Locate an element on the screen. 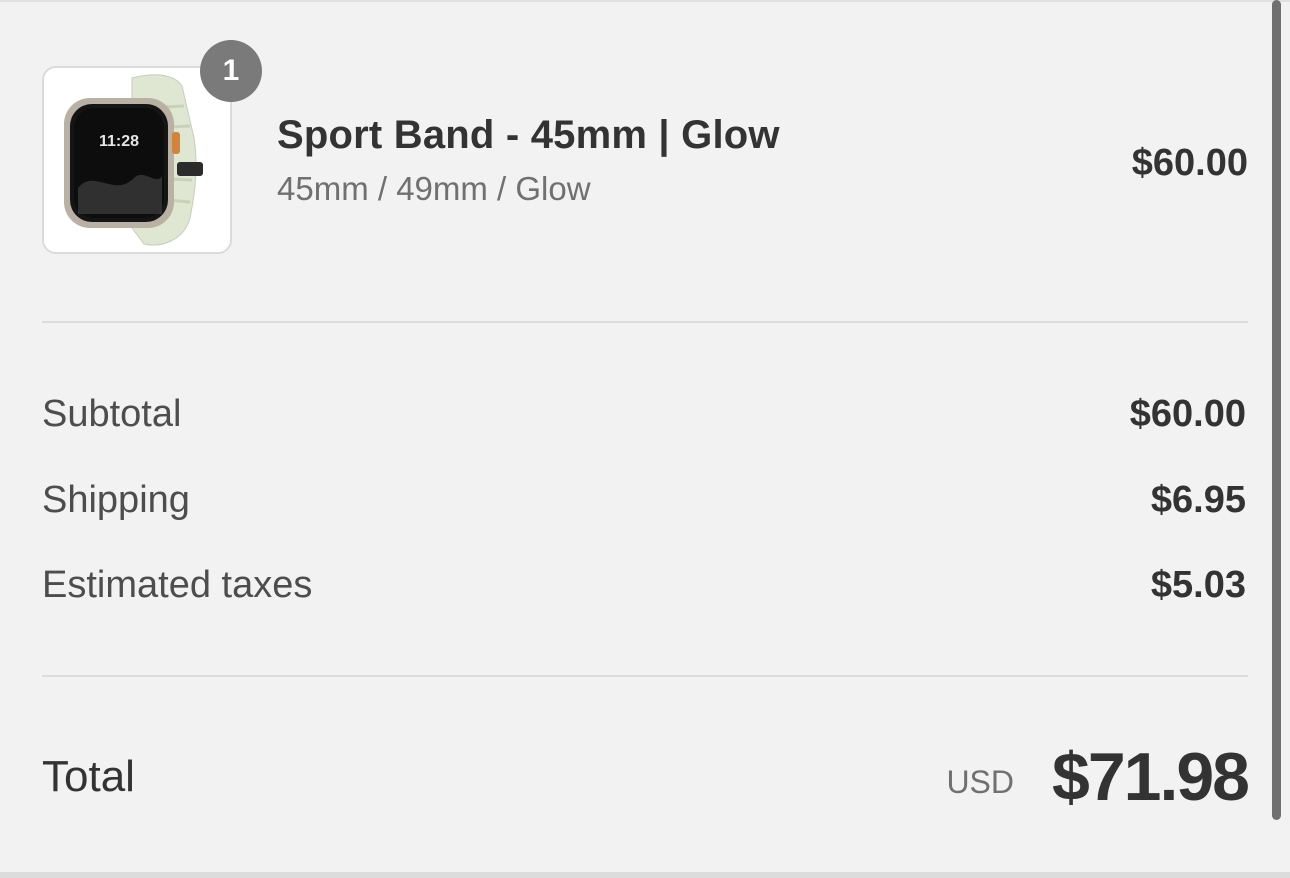  total-currency: USD is located at coordinates (980, 782).